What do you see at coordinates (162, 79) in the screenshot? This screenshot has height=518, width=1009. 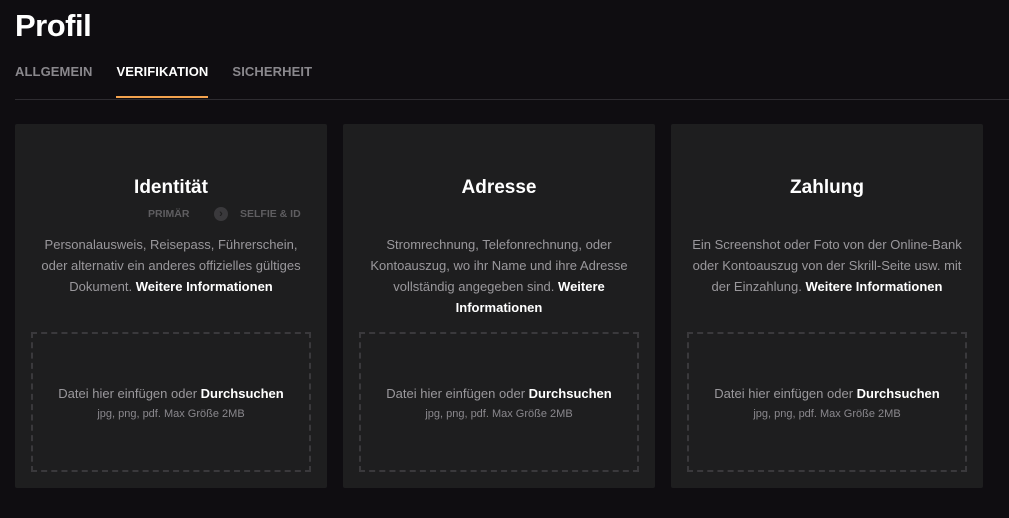 I see `tab-verifikation: VERIFIKATION` at bounding box center [162, 79].